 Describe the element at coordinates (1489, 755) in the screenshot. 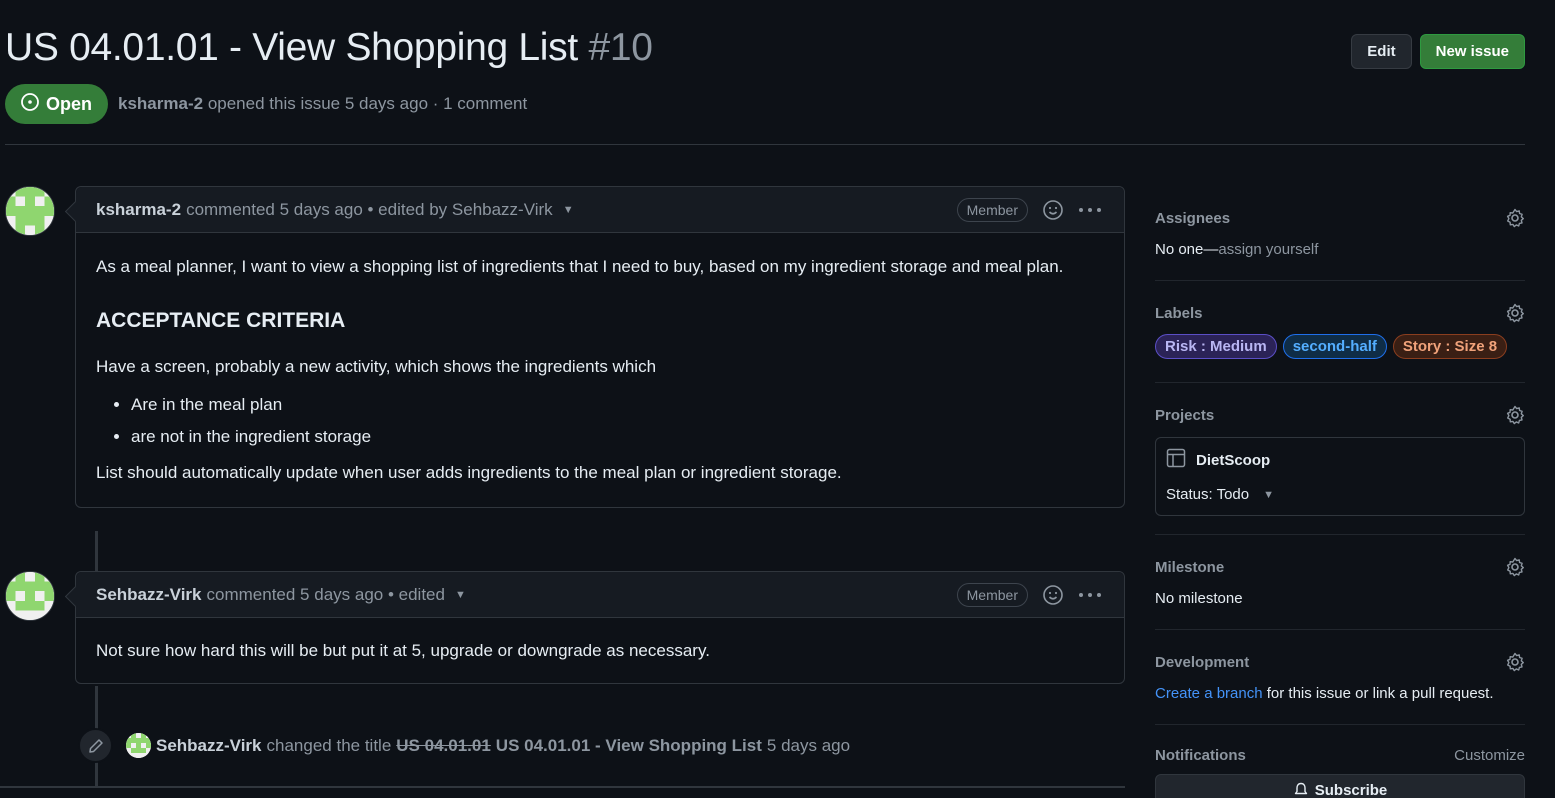

I see `customize-link: Customize` at that location.